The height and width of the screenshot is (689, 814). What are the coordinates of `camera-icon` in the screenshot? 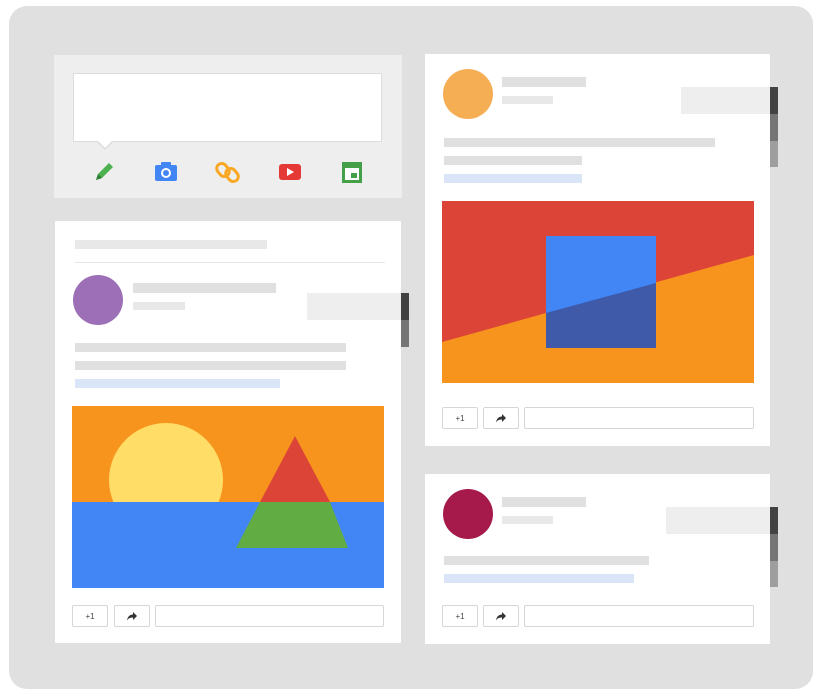 It's located at (166, 172).